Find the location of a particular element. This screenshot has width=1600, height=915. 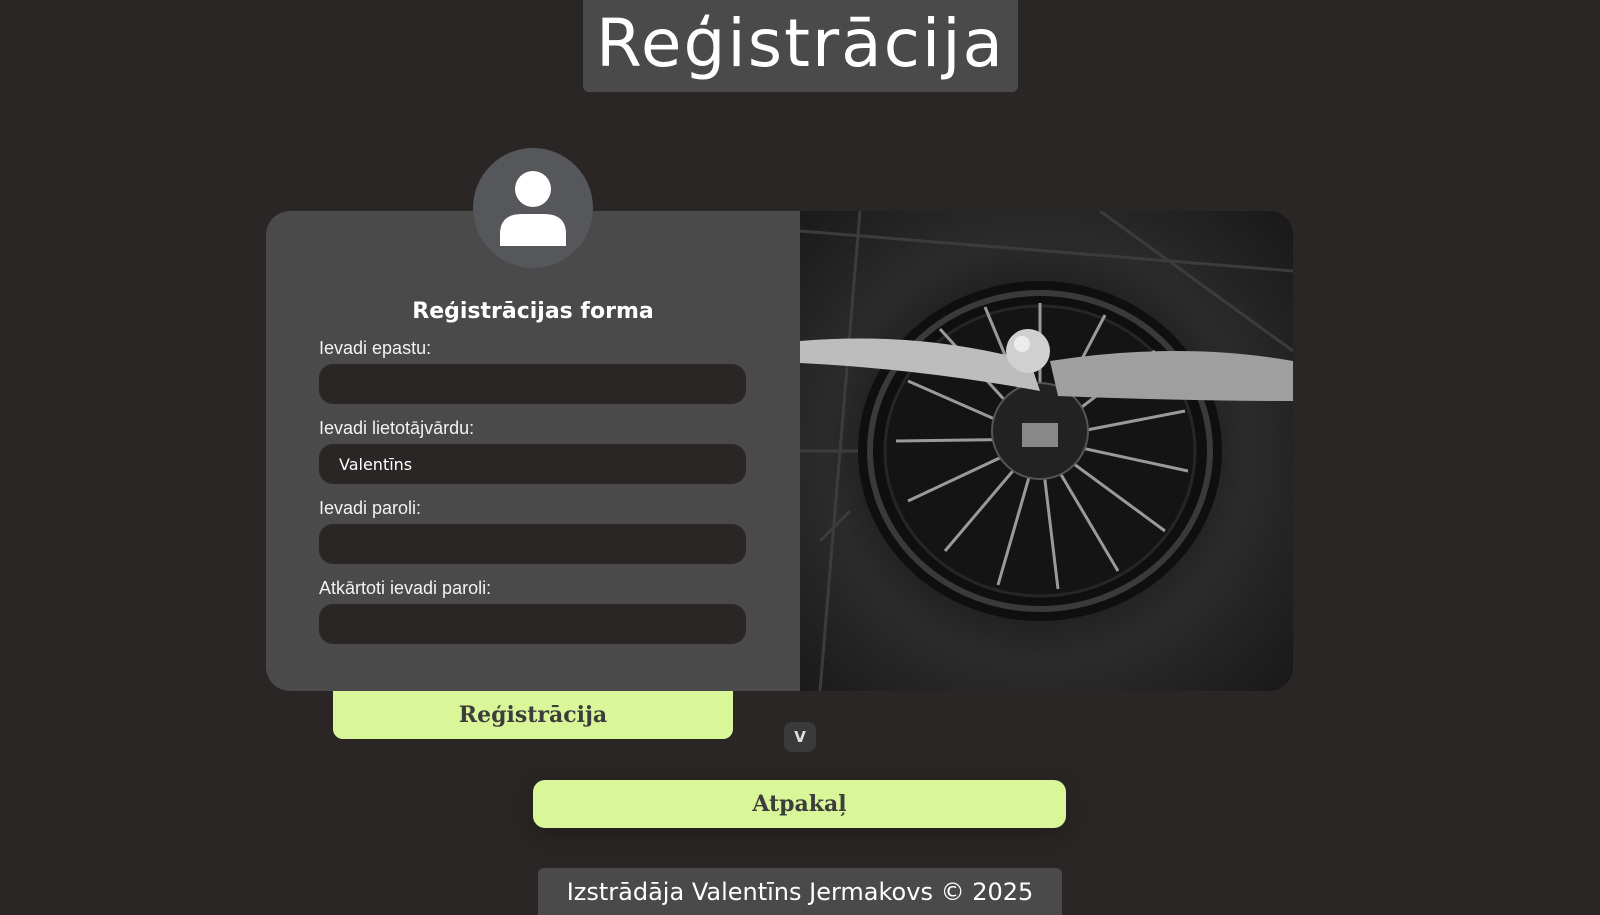

footer: Izstrādāja Valentīns Jermakovs © 2025 is located at coordinates (800, 891).